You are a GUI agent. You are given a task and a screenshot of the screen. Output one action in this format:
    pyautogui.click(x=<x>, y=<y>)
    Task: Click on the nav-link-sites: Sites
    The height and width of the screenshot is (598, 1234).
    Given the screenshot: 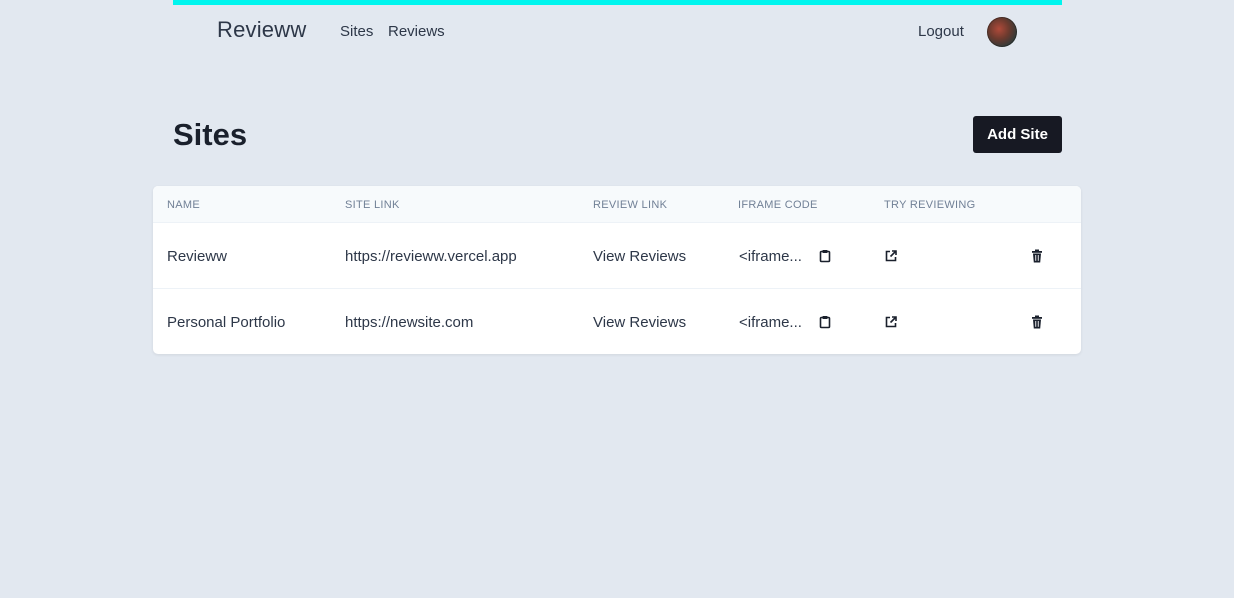 What is the action you would take?
    pyautogui.click(x=356, y=31)
    